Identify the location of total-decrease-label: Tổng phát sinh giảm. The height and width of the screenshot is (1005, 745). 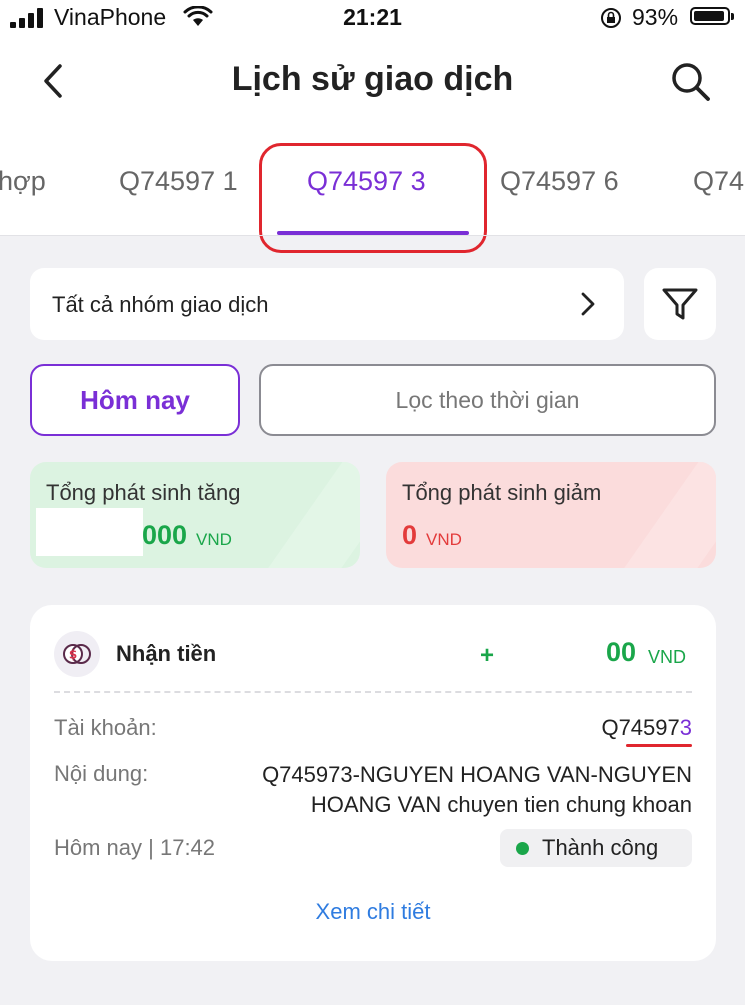
(502, 492).